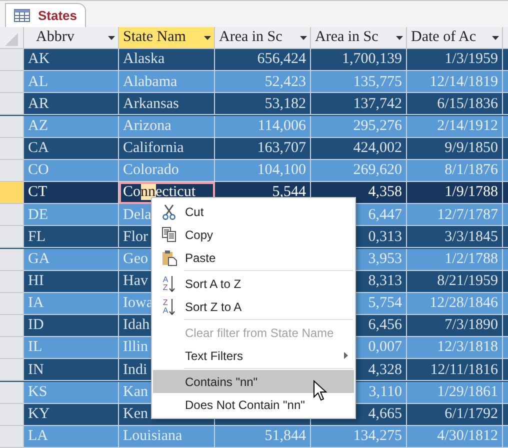  I want to click on column-header: State Nam, so click(167, 38).